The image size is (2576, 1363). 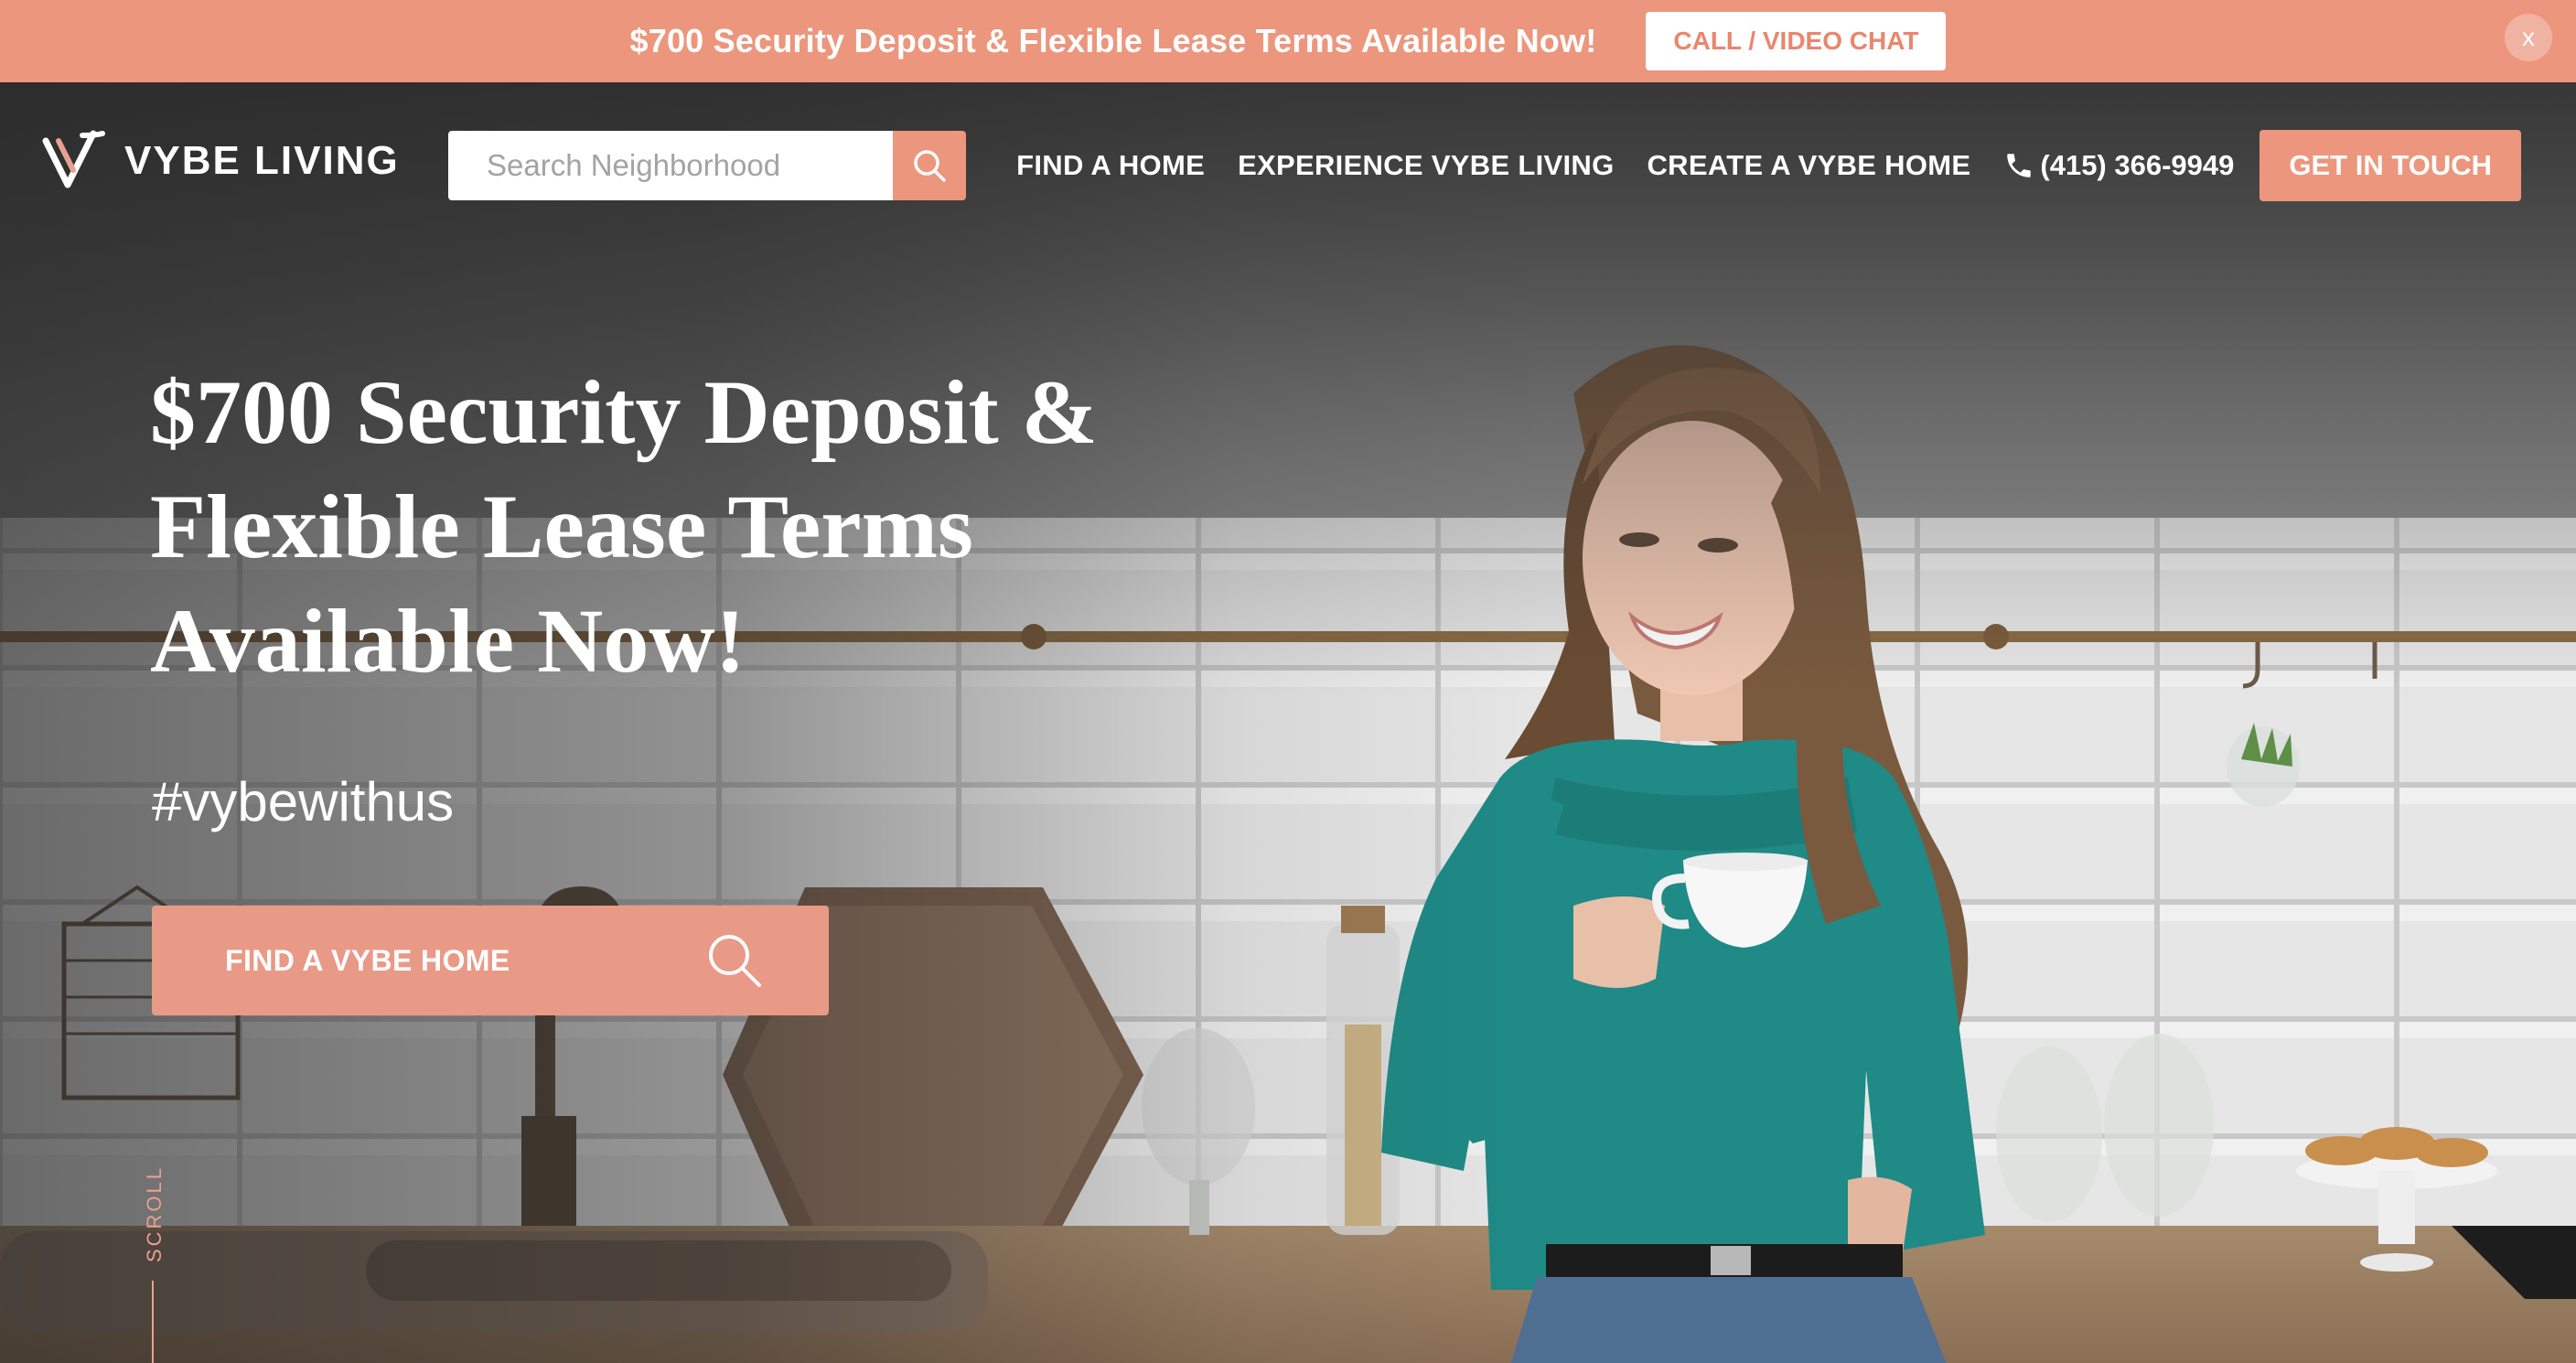 I want to click on phone-number: (415) 366-9949, so click(x=2138, y=165).